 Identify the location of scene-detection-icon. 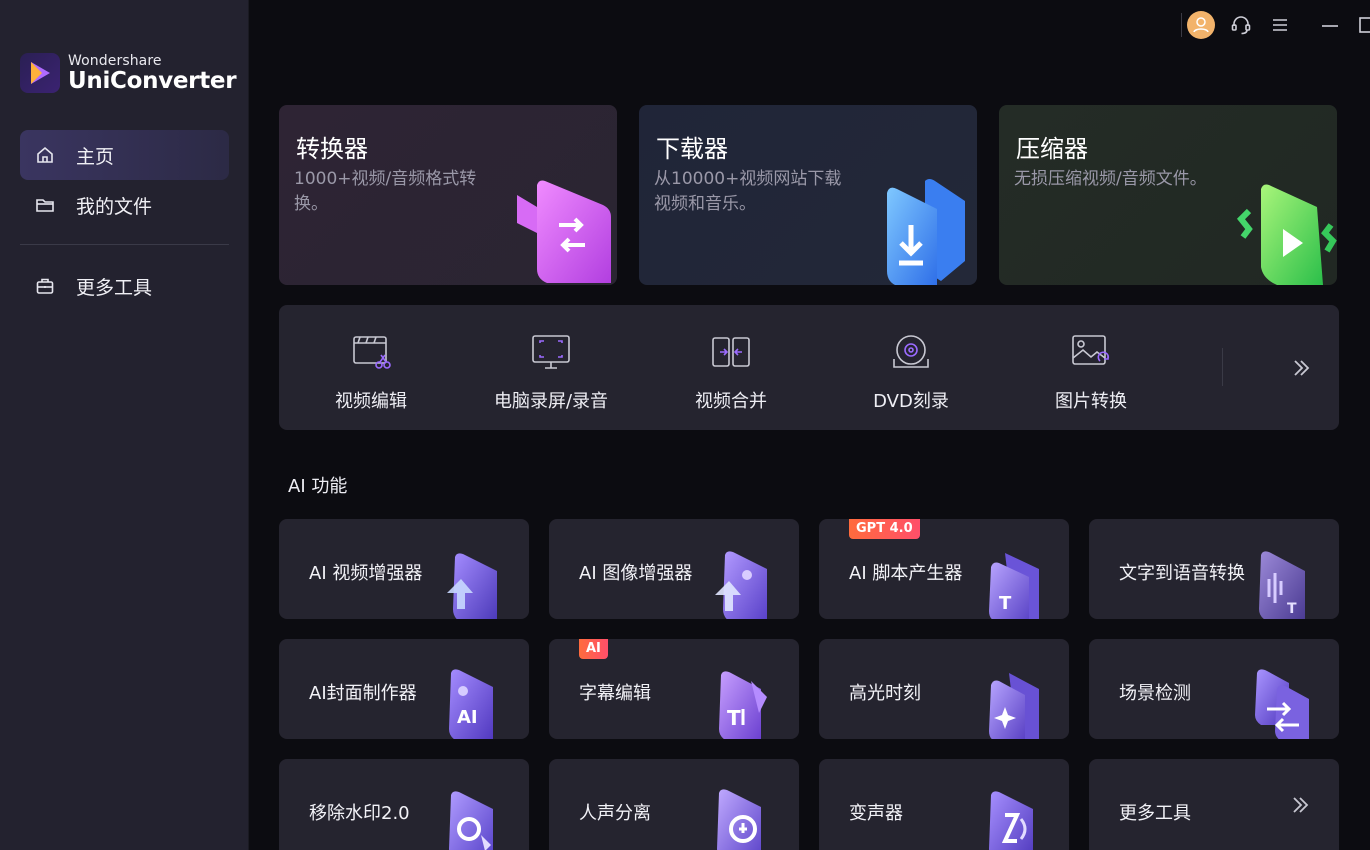
(1282, 704).